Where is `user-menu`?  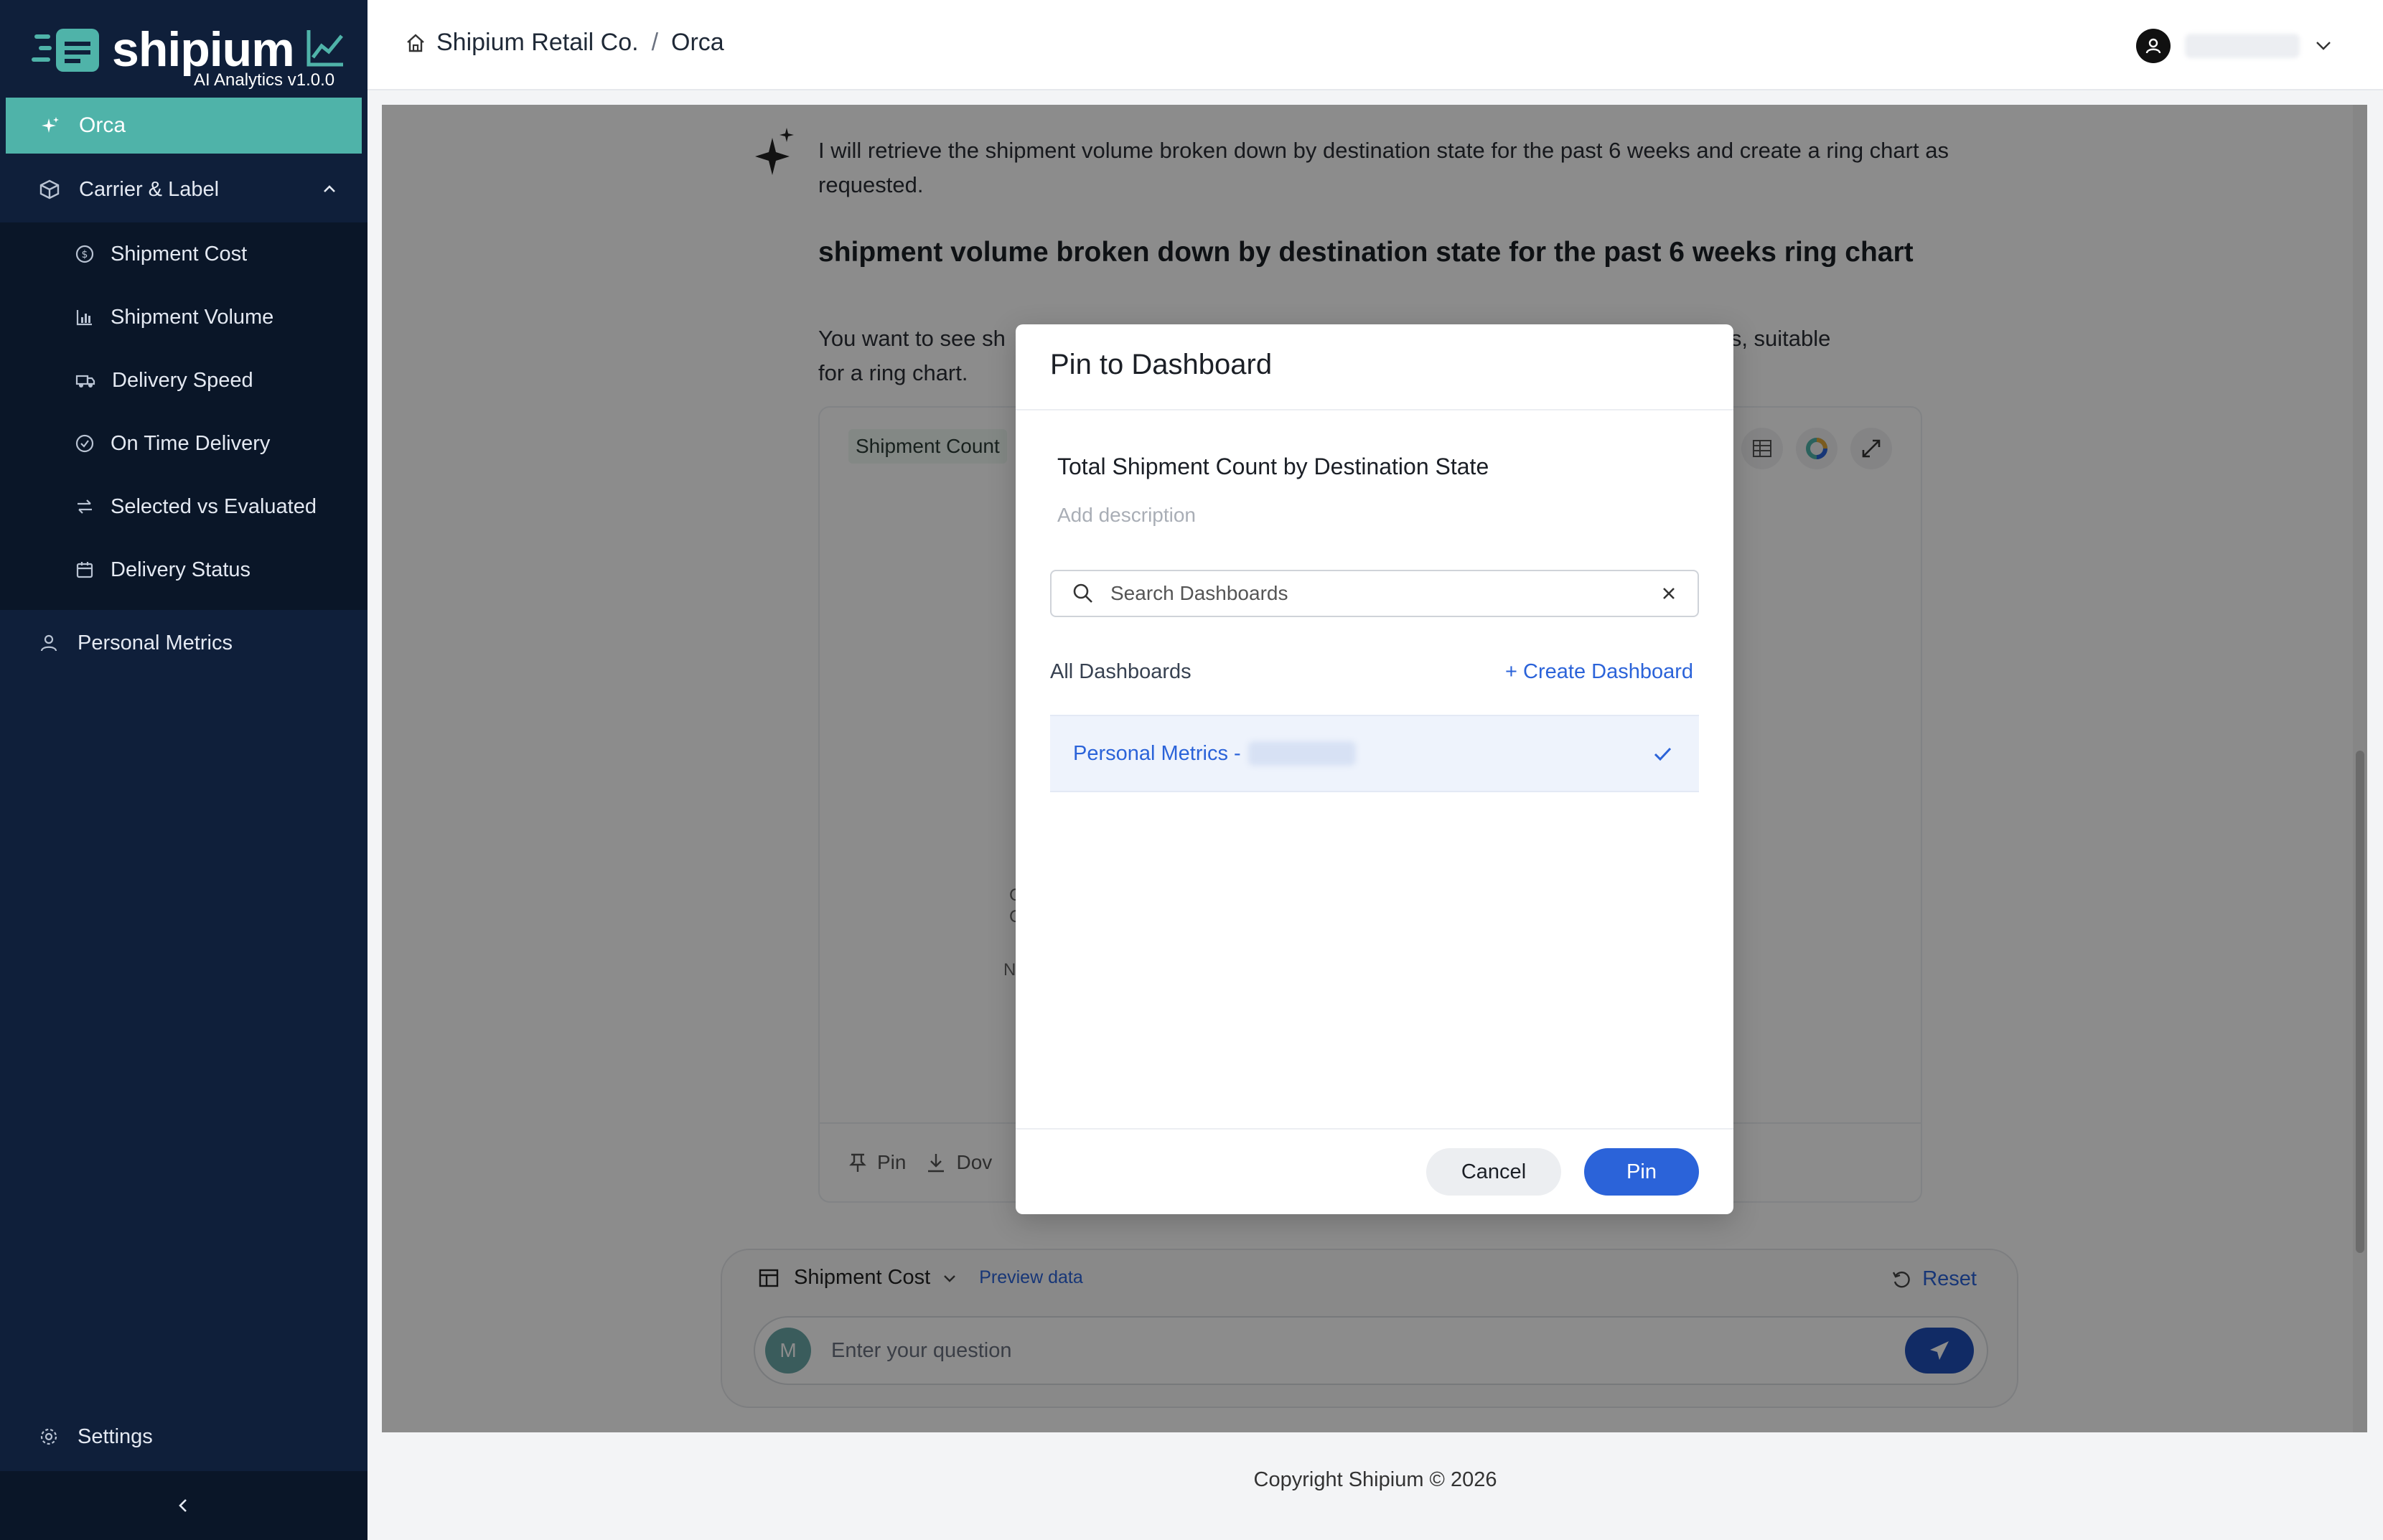 user-menu is located at coordinates (2234, 46).